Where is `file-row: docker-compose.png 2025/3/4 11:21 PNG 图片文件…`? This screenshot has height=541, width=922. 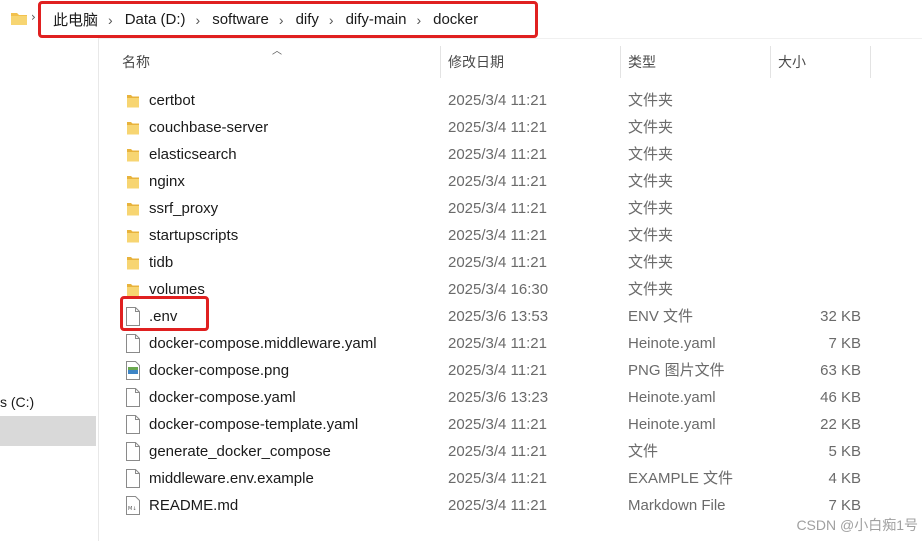 file-row: docker-compose.png 2025/3/4 11:21 PNG 图片文件… is located at coordinates (511, 370).